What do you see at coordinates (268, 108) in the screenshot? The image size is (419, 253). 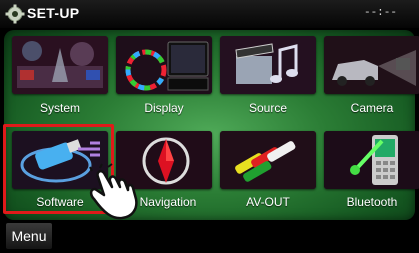 I see `source-label: Source` at bounding box center [268, 108].